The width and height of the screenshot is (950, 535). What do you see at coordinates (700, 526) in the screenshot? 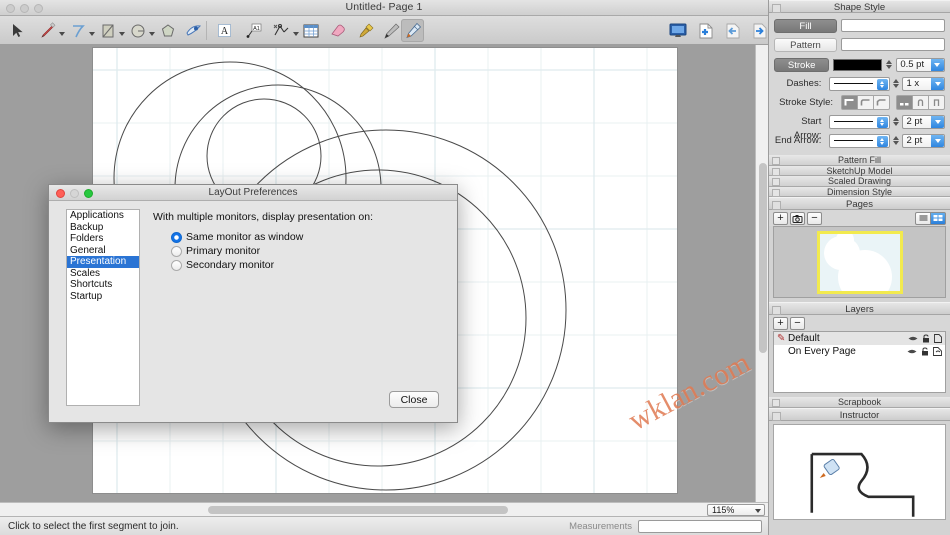
I see `measurements-input` at bounding box center [700, 526].